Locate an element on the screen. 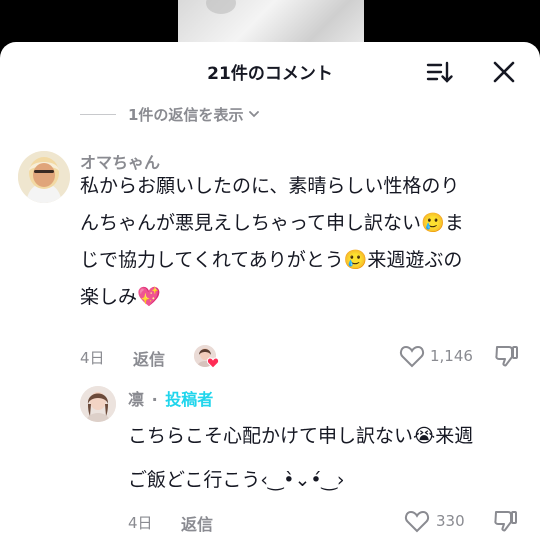 The width and height of the screenshot is (540, 540). heart-icon is located at coordinates (213, 363).